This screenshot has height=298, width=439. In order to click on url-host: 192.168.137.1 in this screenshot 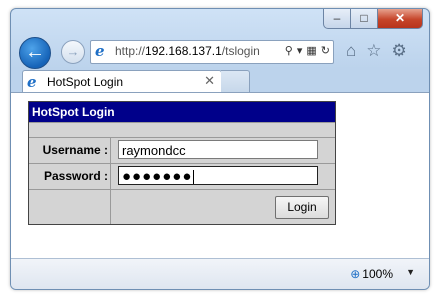, I will do `click(183, 51)`.